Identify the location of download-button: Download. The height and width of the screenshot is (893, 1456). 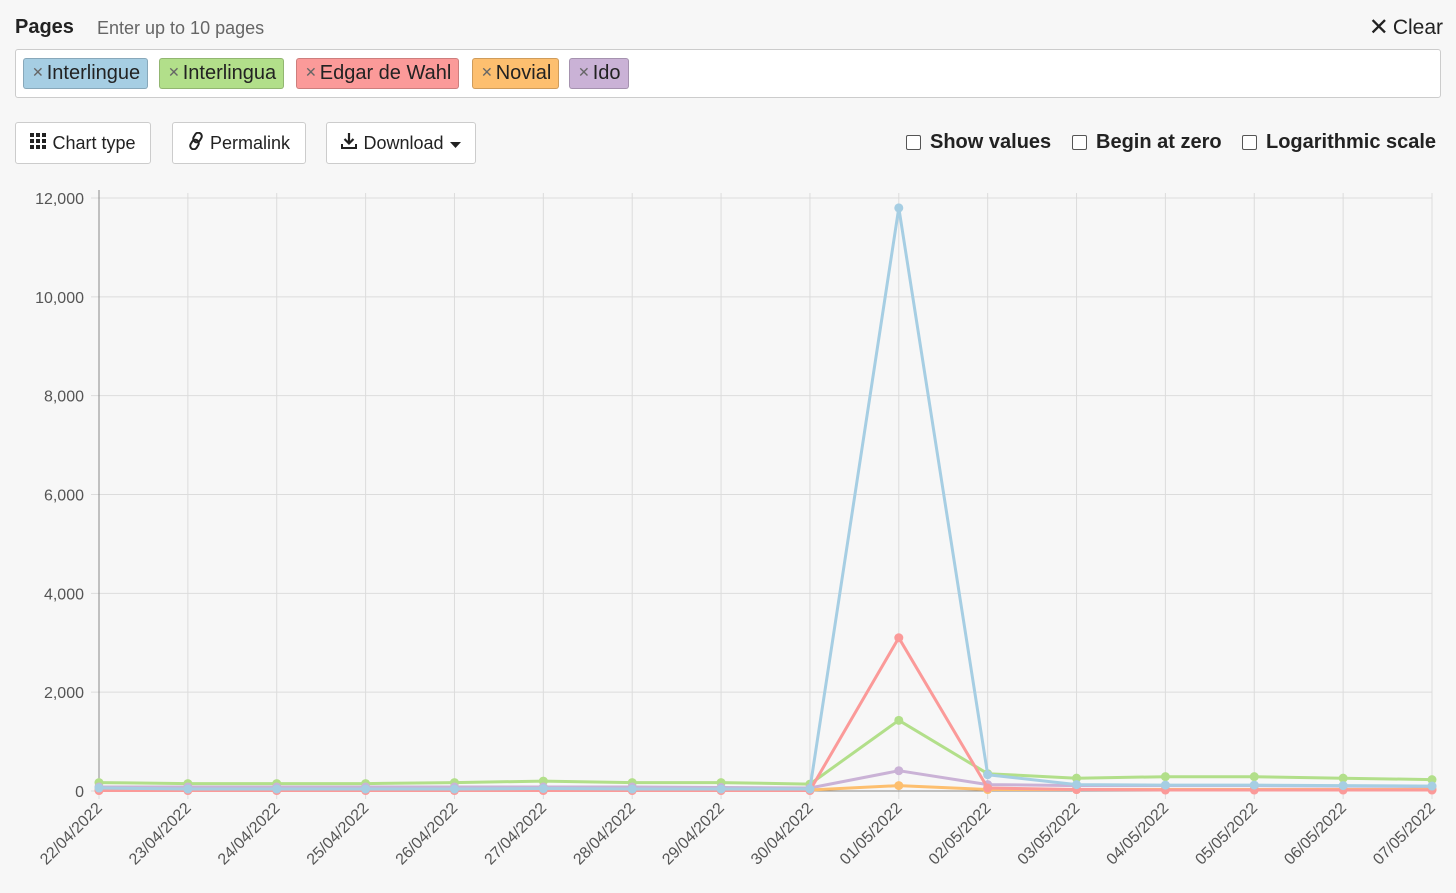
(401, 143).